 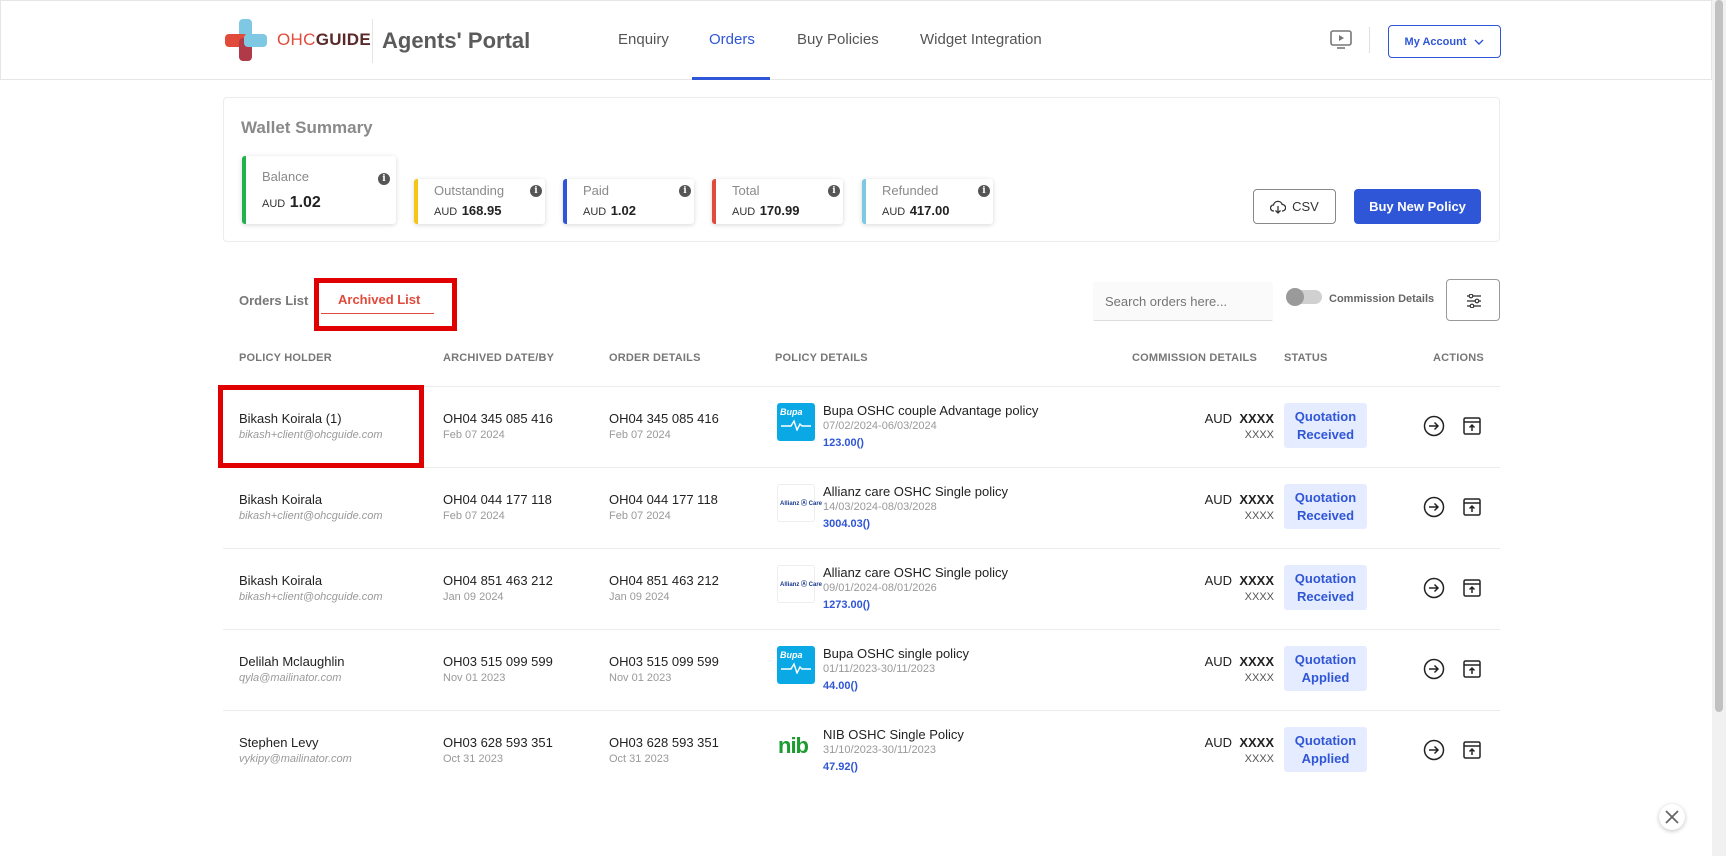 What do you see at coordinates (273, 300) in the screenshot?
I see `tab-orders-list: Orders List` at bounding box center [273, 300].